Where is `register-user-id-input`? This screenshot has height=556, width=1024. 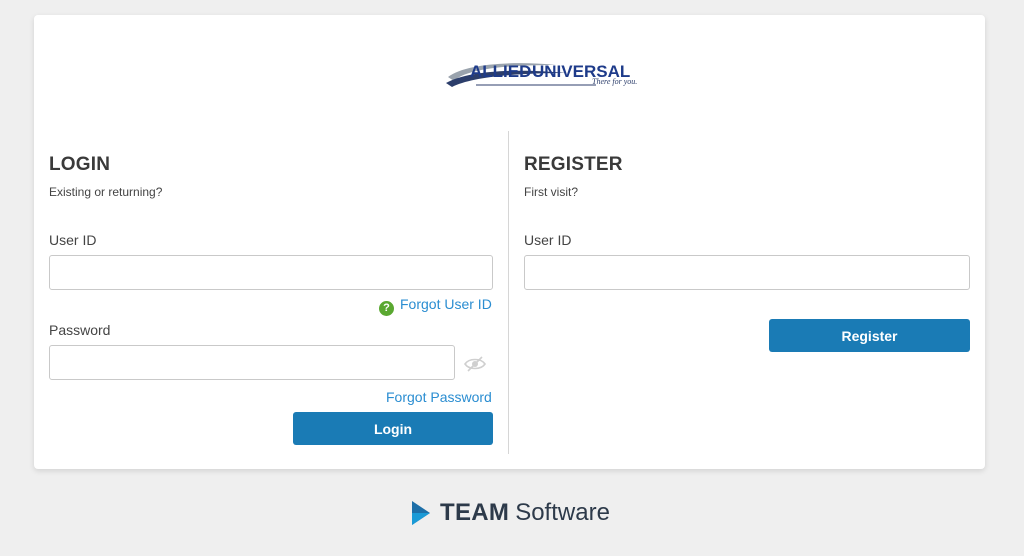 register-user-id-input is located at coordinates (747, 272).